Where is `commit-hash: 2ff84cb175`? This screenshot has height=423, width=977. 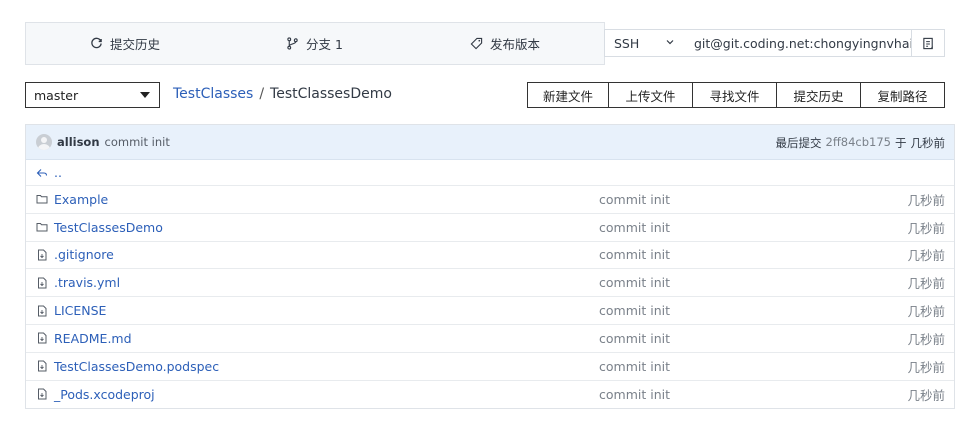 commit-hash: 2ff84cb175 is located at coordinates (858, 143).